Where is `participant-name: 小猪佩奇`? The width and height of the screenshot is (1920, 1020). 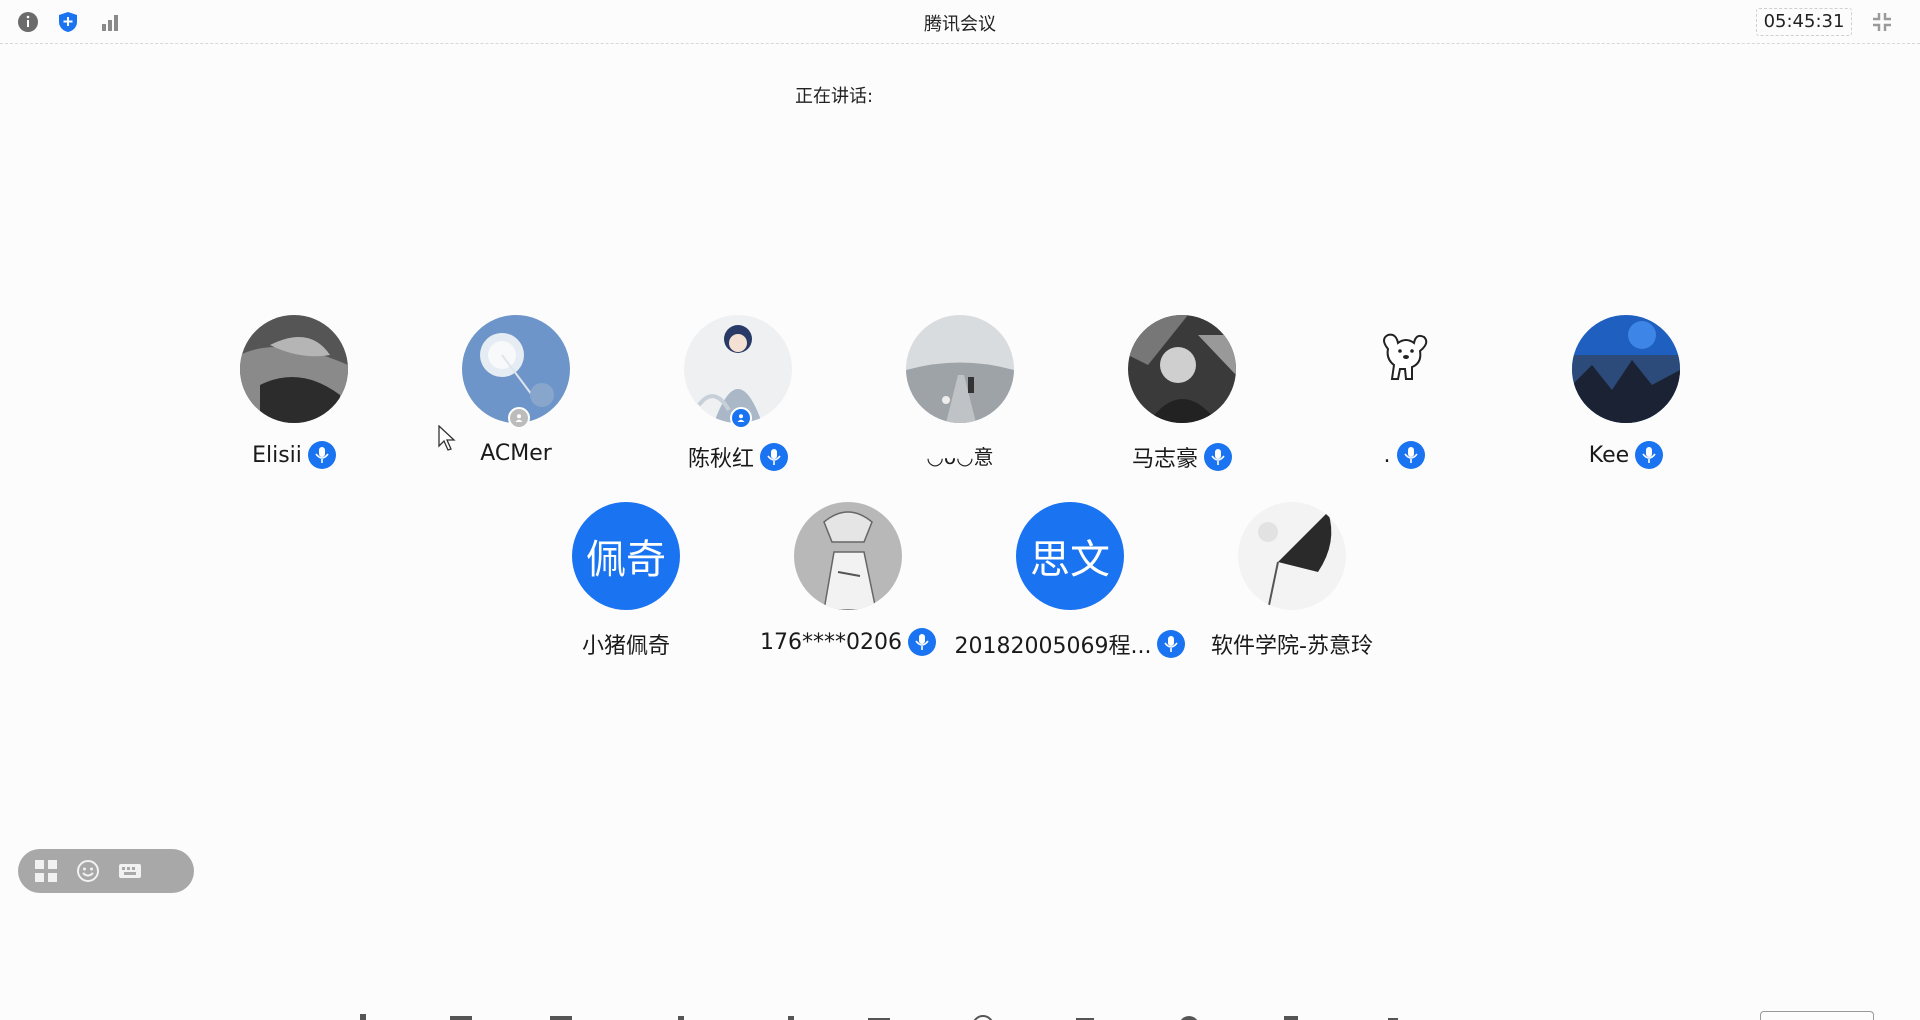 participant-name: 小猪佩奇 is located at coordinates (625, 646).